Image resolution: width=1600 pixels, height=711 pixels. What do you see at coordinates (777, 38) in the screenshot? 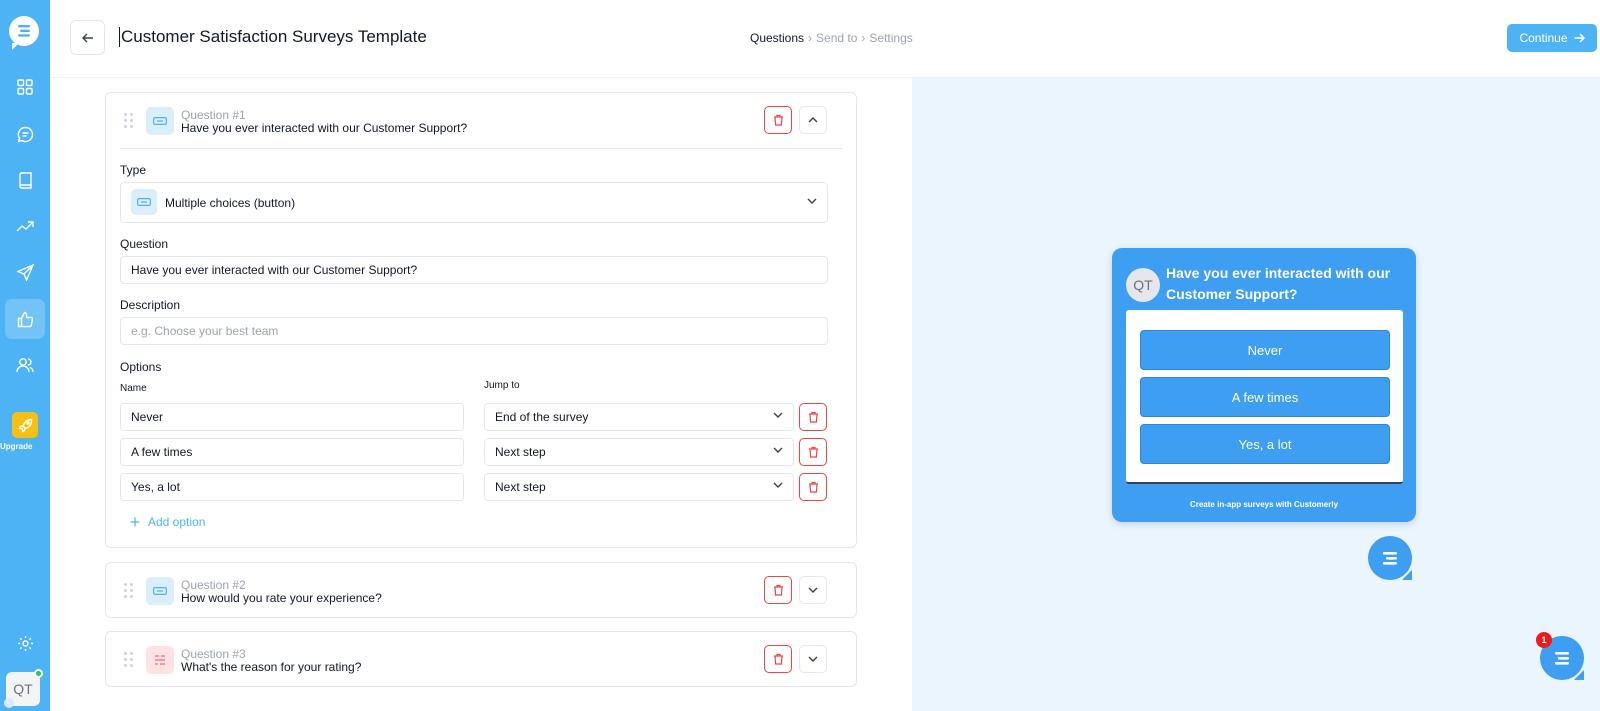
I see `step-questions: Questions` at bounding box center [777, 38].